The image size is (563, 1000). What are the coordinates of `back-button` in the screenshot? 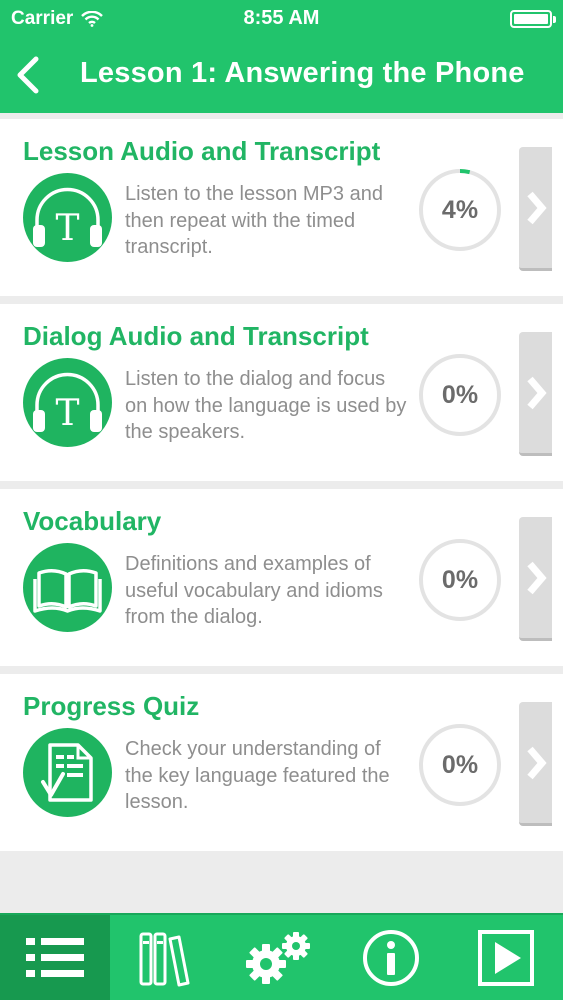 It's located at (28, 75).